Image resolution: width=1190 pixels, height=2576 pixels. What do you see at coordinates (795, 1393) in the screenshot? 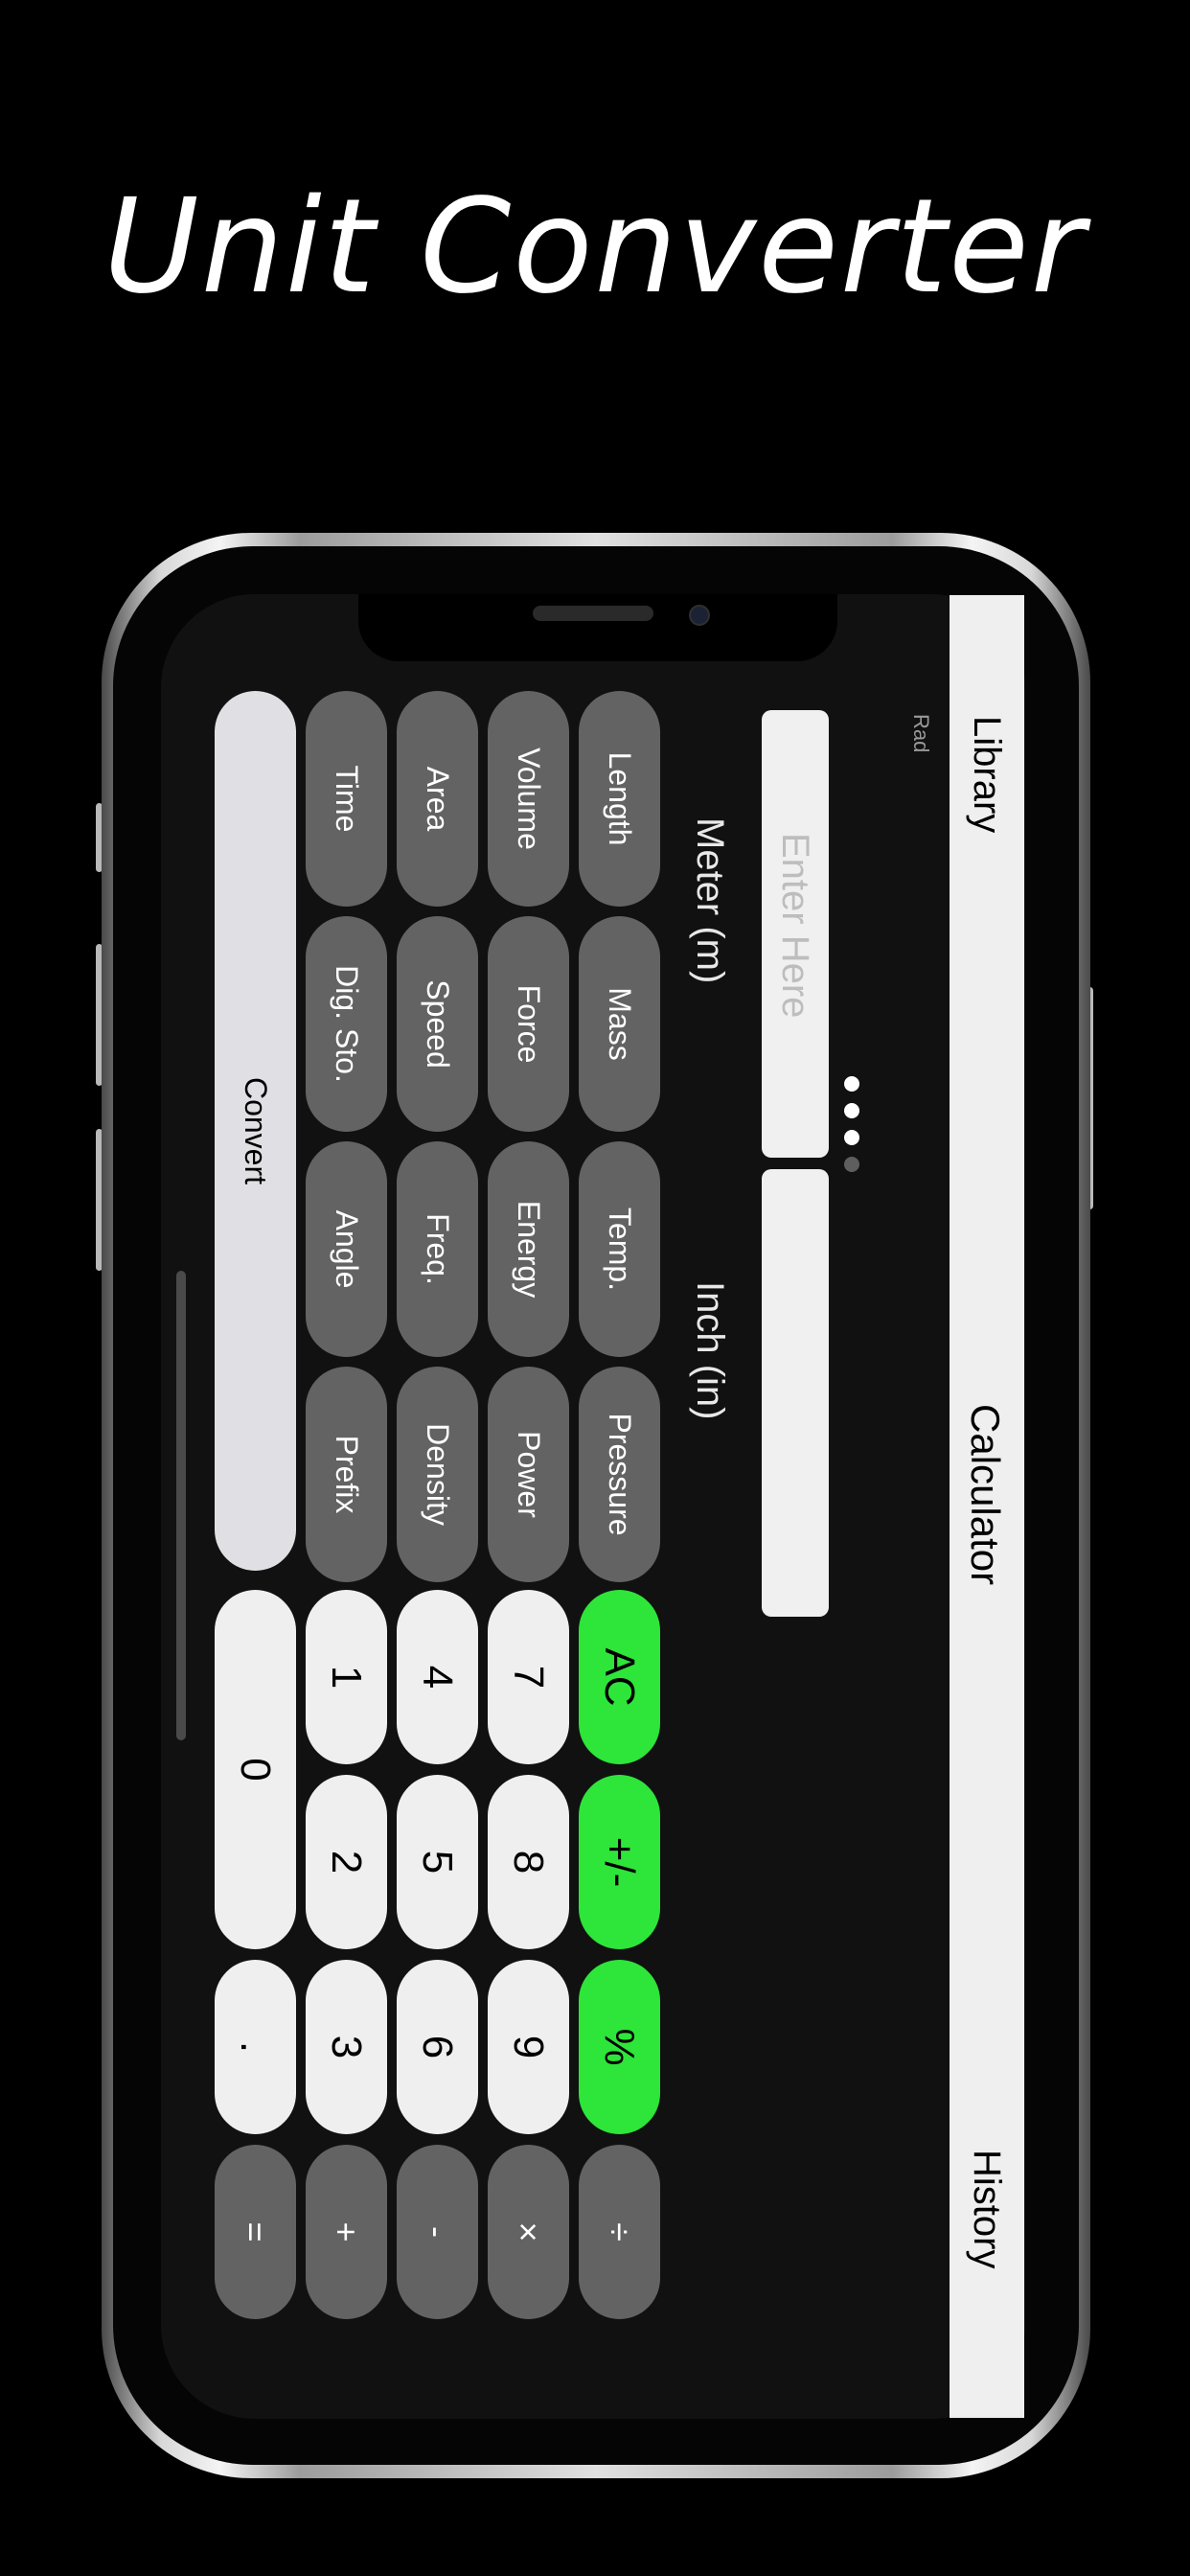
I see `converter-output-field` at bounding box center [795, 1393].